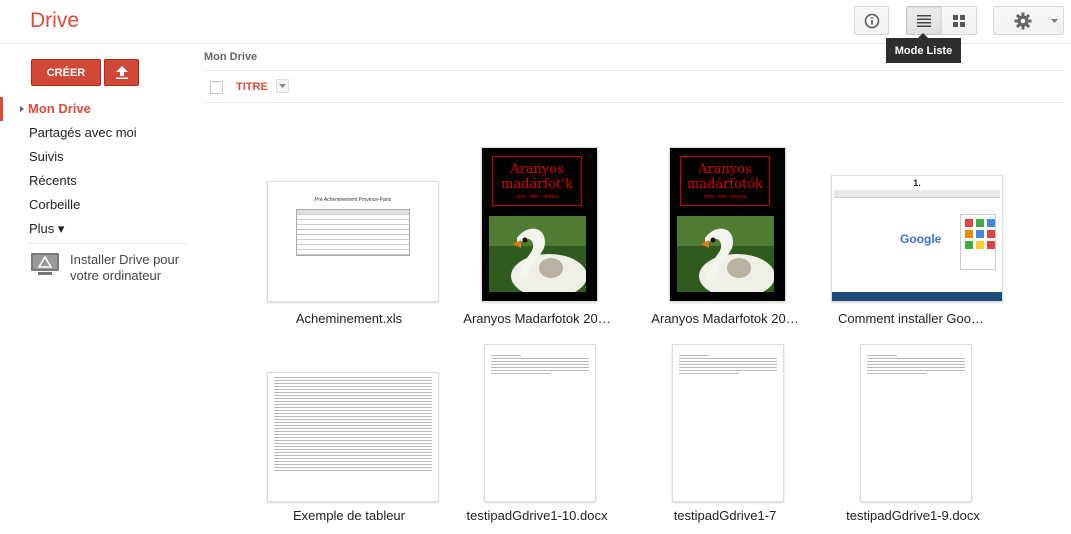 The width and height of the screenshot is (1071, 534). Describe the element at coordinates (45, 264) in the screenshot. I see `computer-drive-icon` at that location.